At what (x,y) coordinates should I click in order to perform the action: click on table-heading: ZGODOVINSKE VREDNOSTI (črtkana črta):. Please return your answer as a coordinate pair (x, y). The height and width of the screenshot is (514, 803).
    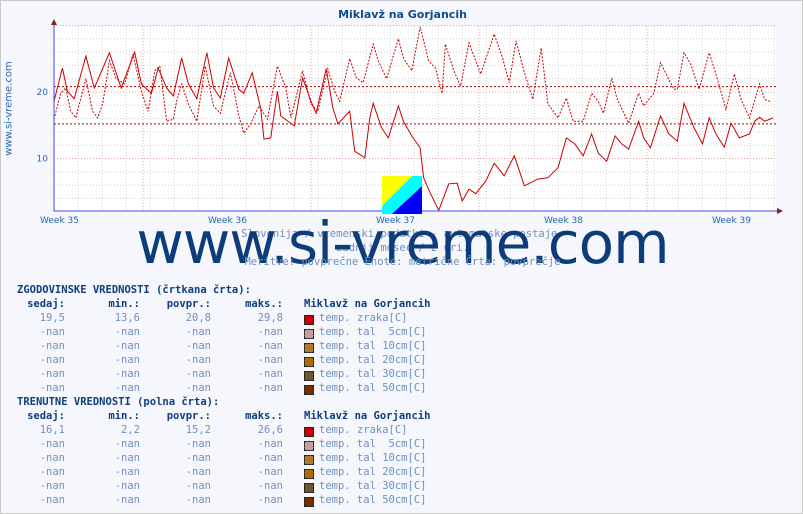
    Looking at the image, I should click on (134, 290).